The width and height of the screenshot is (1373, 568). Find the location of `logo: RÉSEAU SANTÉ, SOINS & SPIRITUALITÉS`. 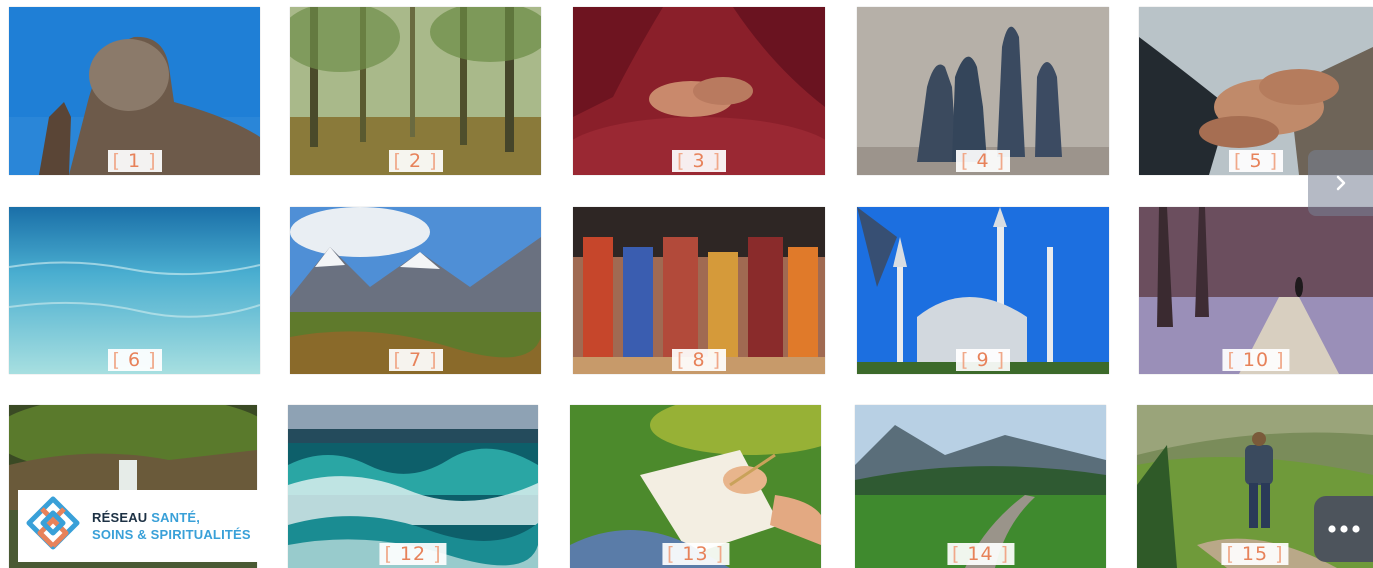

logo: RÉSEAU SANTÉ, SOINS & SPIRITUALITÉS is located at coordinates (138, 526).